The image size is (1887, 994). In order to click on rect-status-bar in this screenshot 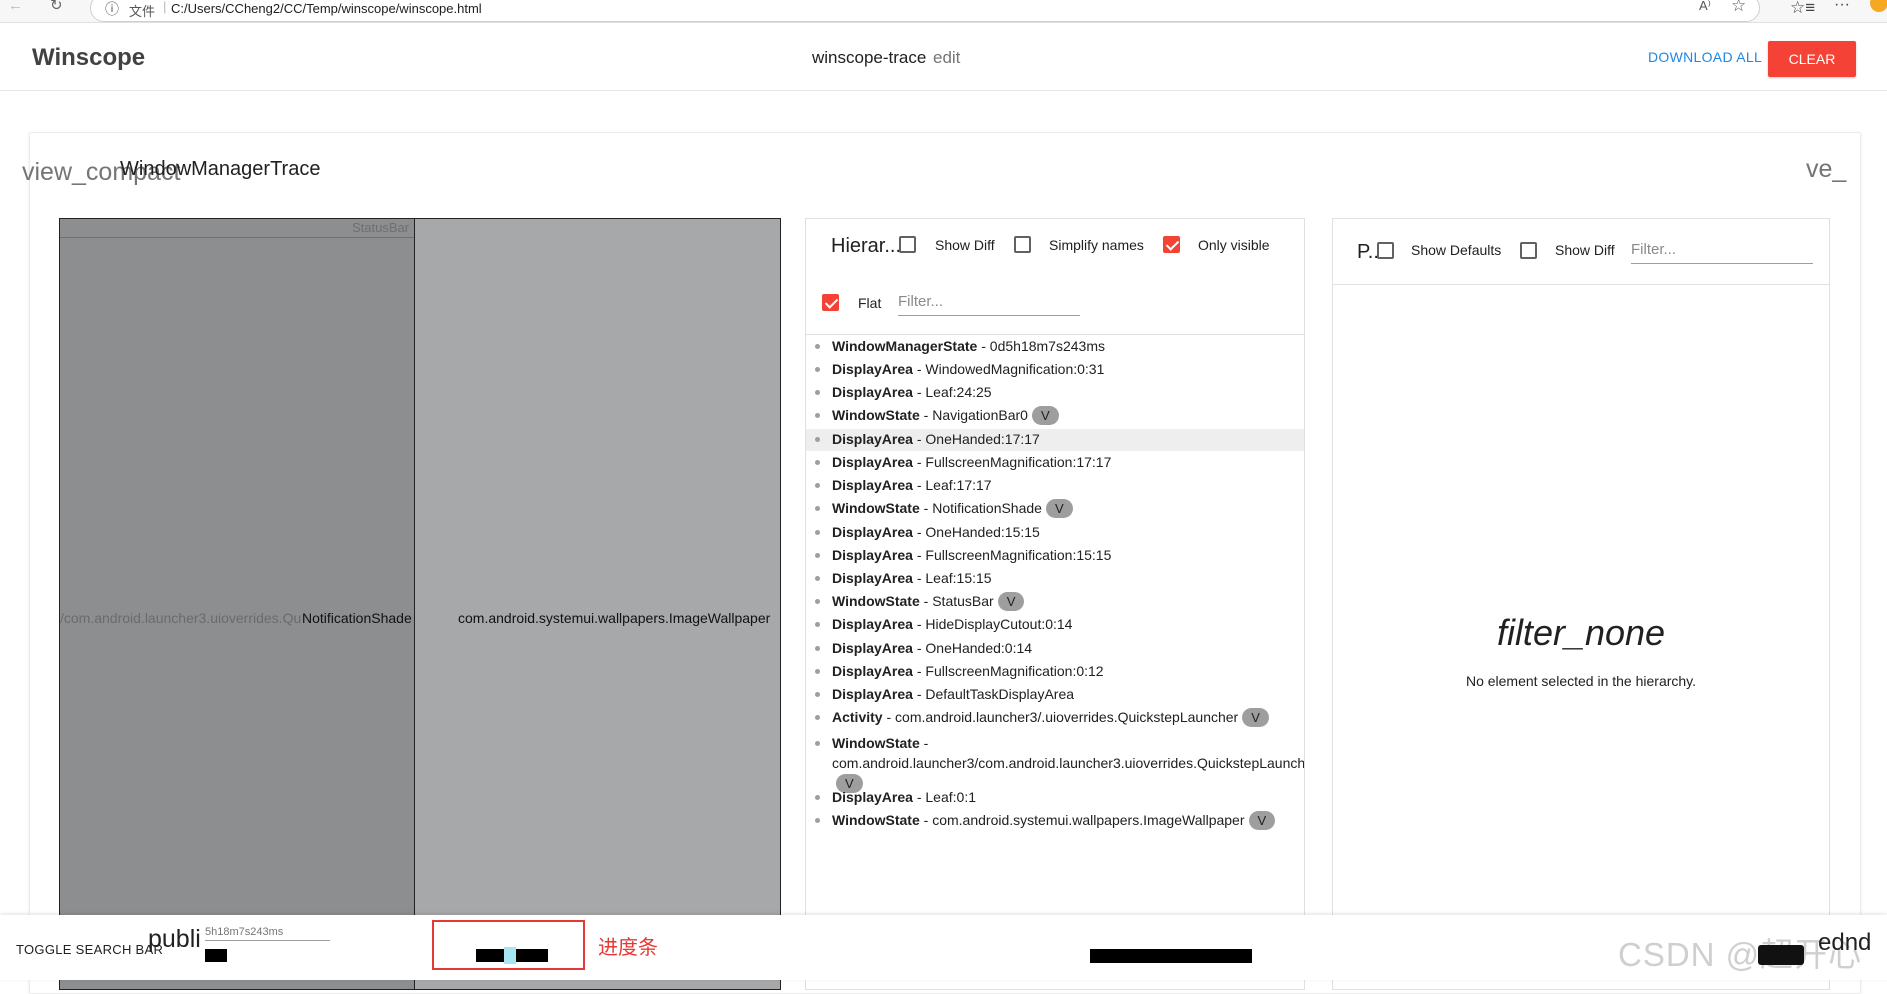, I will do `click(237, 237)`.